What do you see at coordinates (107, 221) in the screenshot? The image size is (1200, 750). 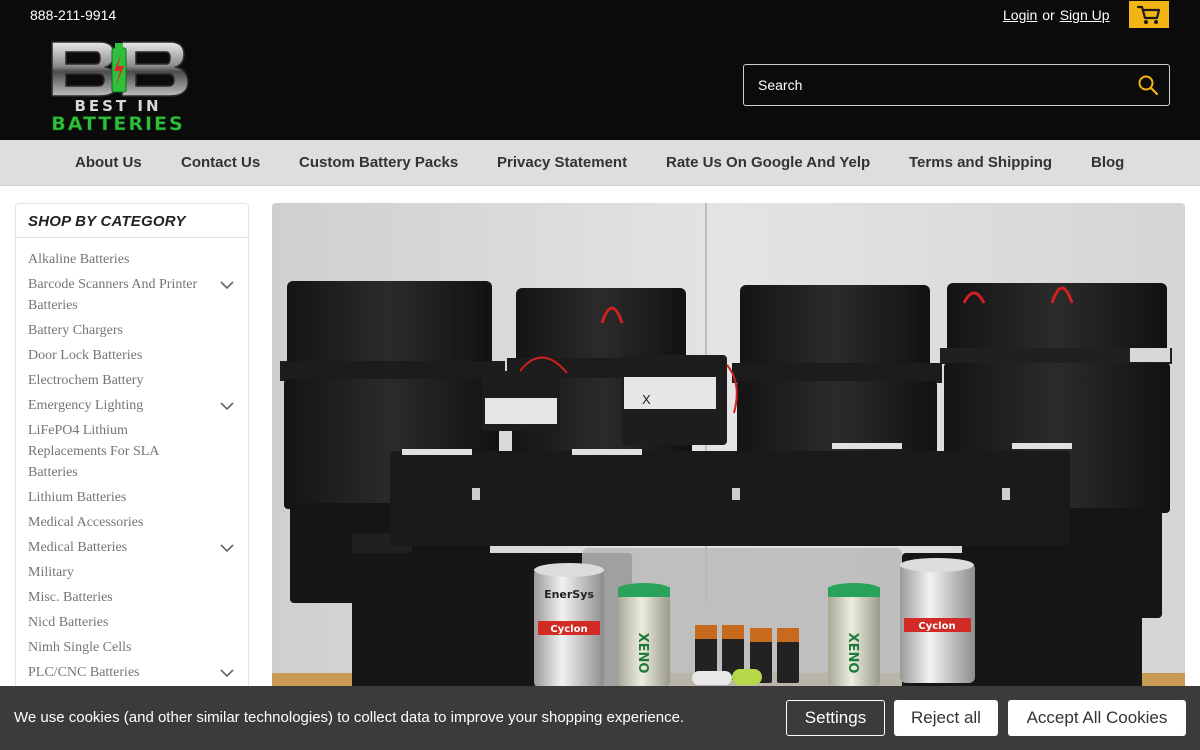 I see `sidebar-title: SHOP BY CATEGORY` at bounding box center [107, 221].